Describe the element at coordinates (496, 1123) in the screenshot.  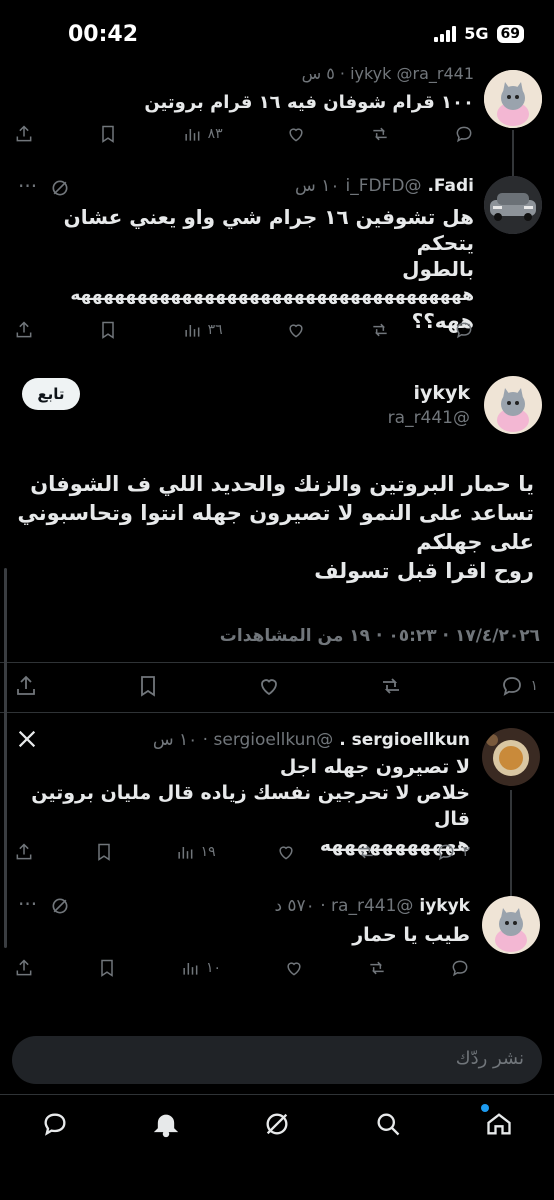
I see `home-icon` at that location.